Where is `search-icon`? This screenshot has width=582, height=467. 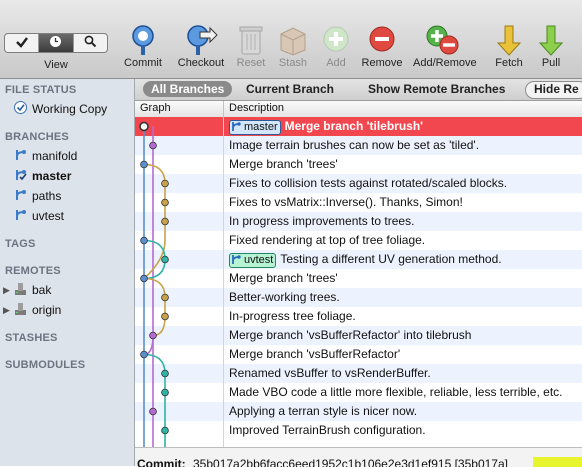 search-icon is located at coordinates (90, 43).